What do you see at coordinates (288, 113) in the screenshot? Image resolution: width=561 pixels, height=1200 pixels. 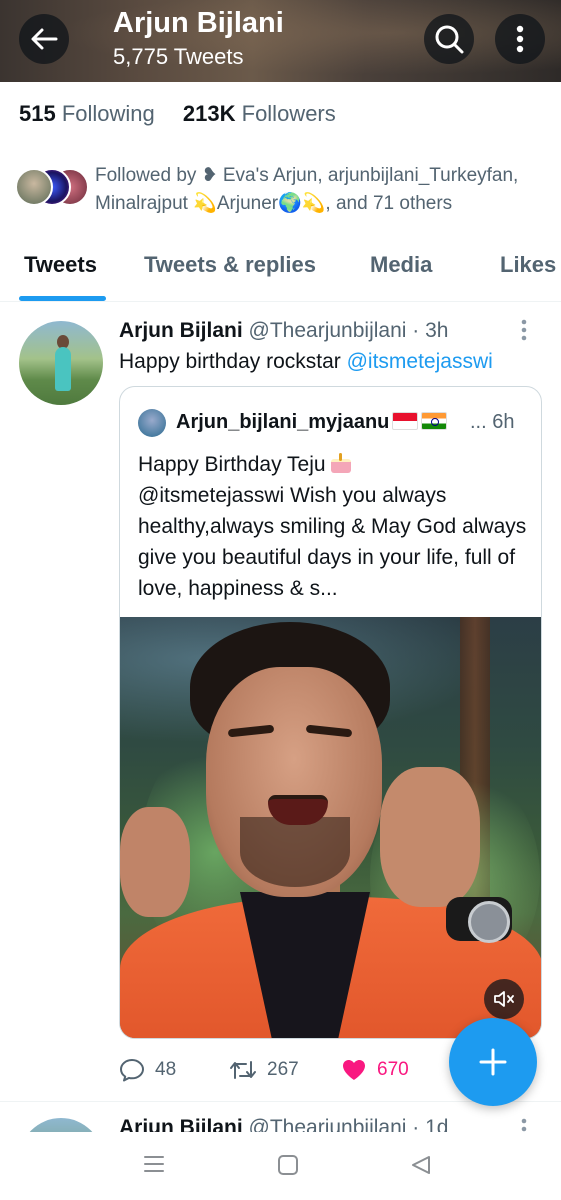 I see `followers-label: Followers` at bounding box center [288, 113].